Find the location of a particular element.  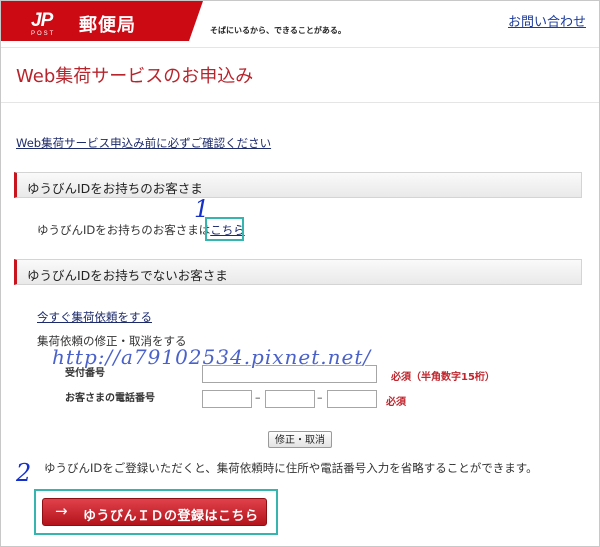

register-yubin-id-button: → ゆうびんＩＤの登録はこちら is located at coordinates (154, 512).